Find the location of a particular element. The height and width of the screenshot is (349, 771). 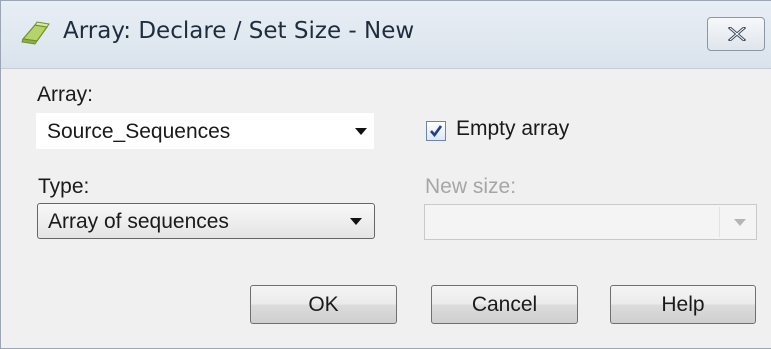

close-button is located at coordinates (736, 34).